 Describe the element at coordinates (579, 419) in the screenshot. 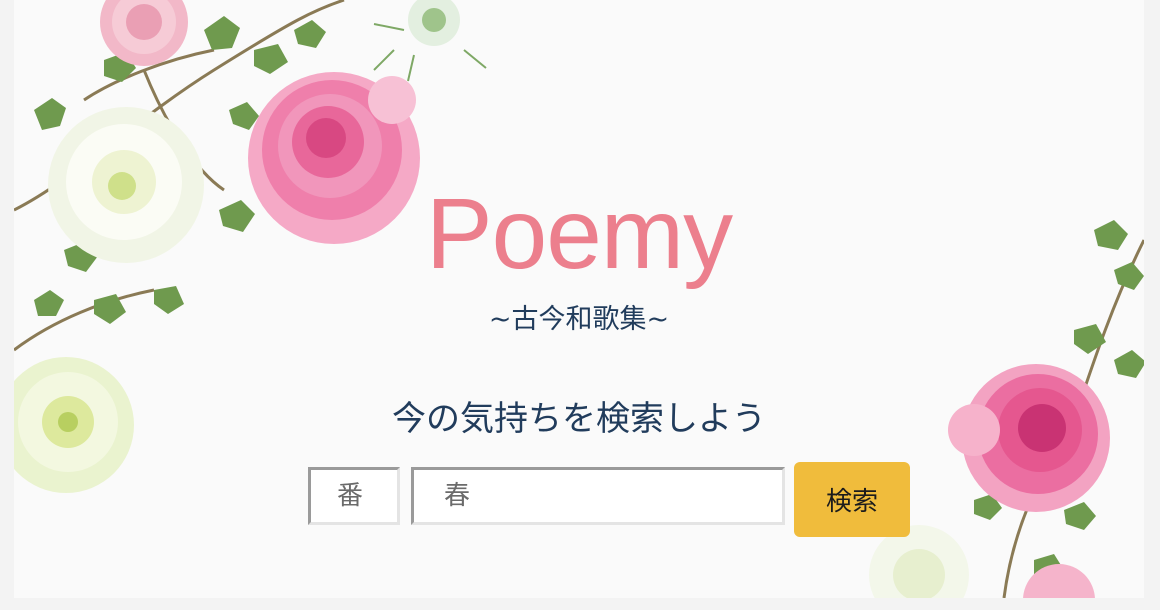

I see `search-prompt: 今の気持ちを検索しよう` at that location.